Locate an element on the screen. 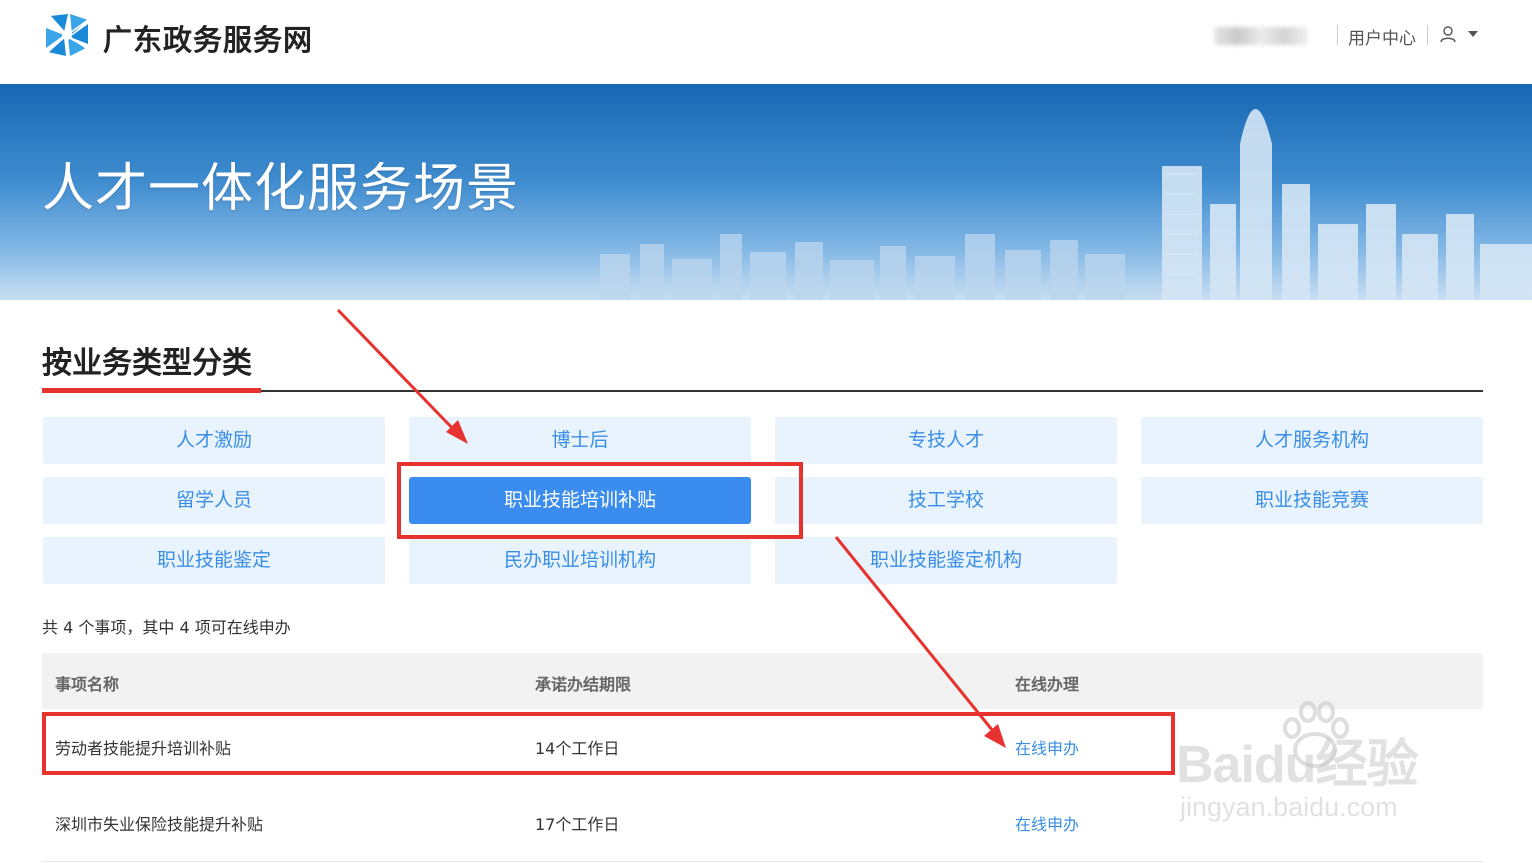 This screenshot has height=863, width=1532. section-title-underline is located at coordinates (151, 390).